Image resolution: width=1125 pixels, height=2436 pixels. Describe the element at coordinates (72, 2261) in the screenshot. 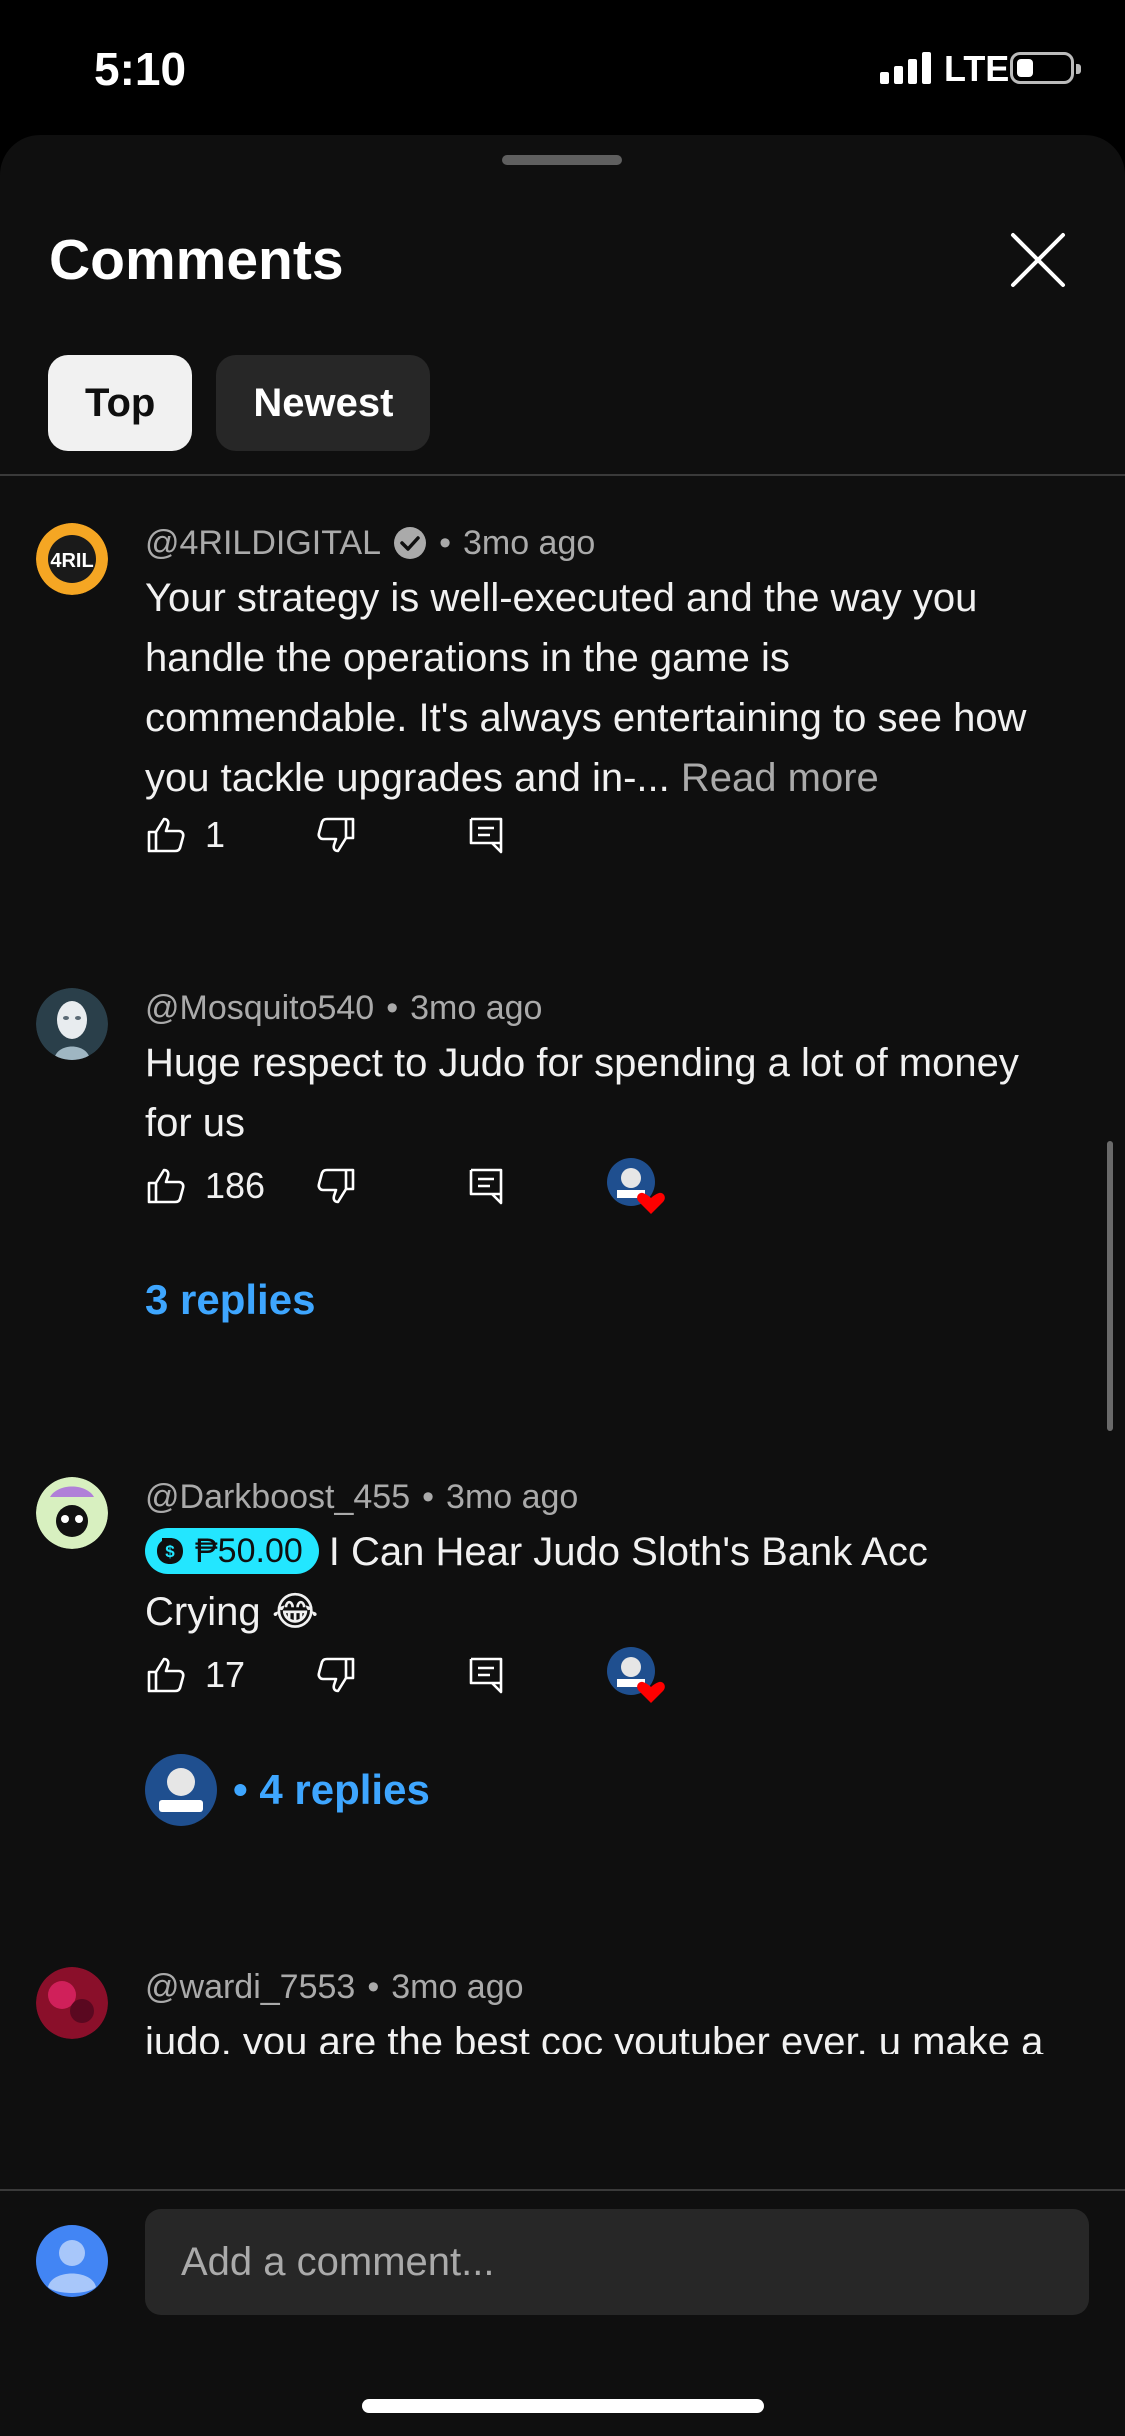

I see `user-avatar-icon` at that location.